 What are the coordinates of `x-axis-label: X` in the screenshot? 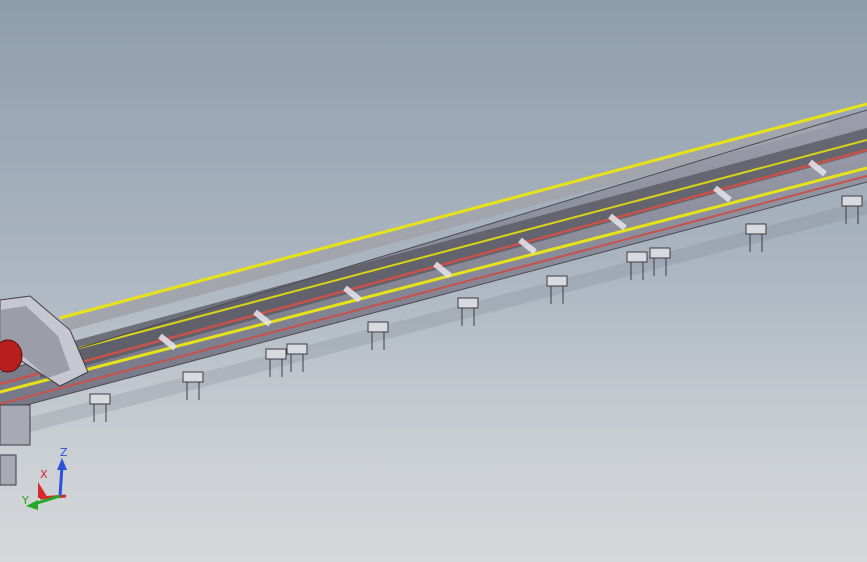 It's located at (44, 474).